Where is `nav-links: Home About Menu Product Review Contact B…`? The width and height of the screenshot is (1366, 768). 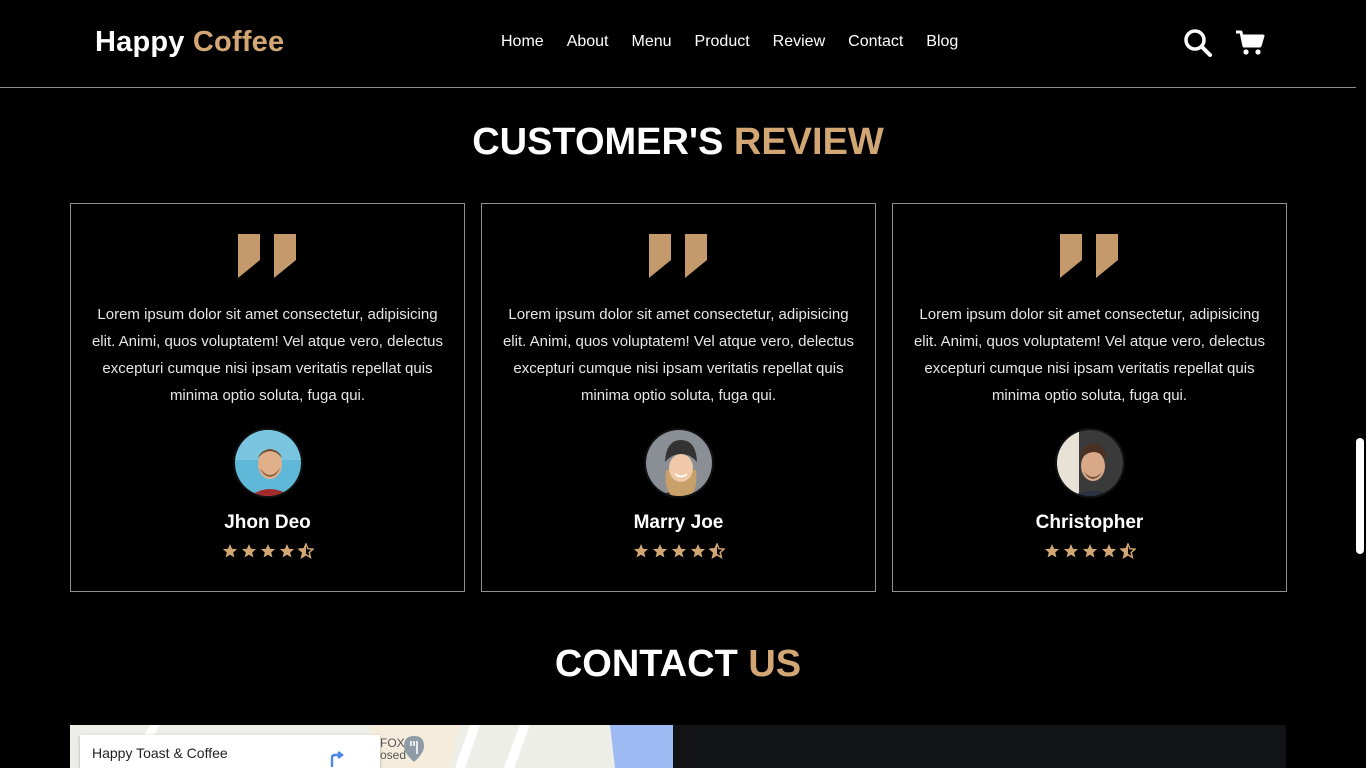 nav-links: Home About Menu Product Review Contact B… is located at coordinates (741, 42).